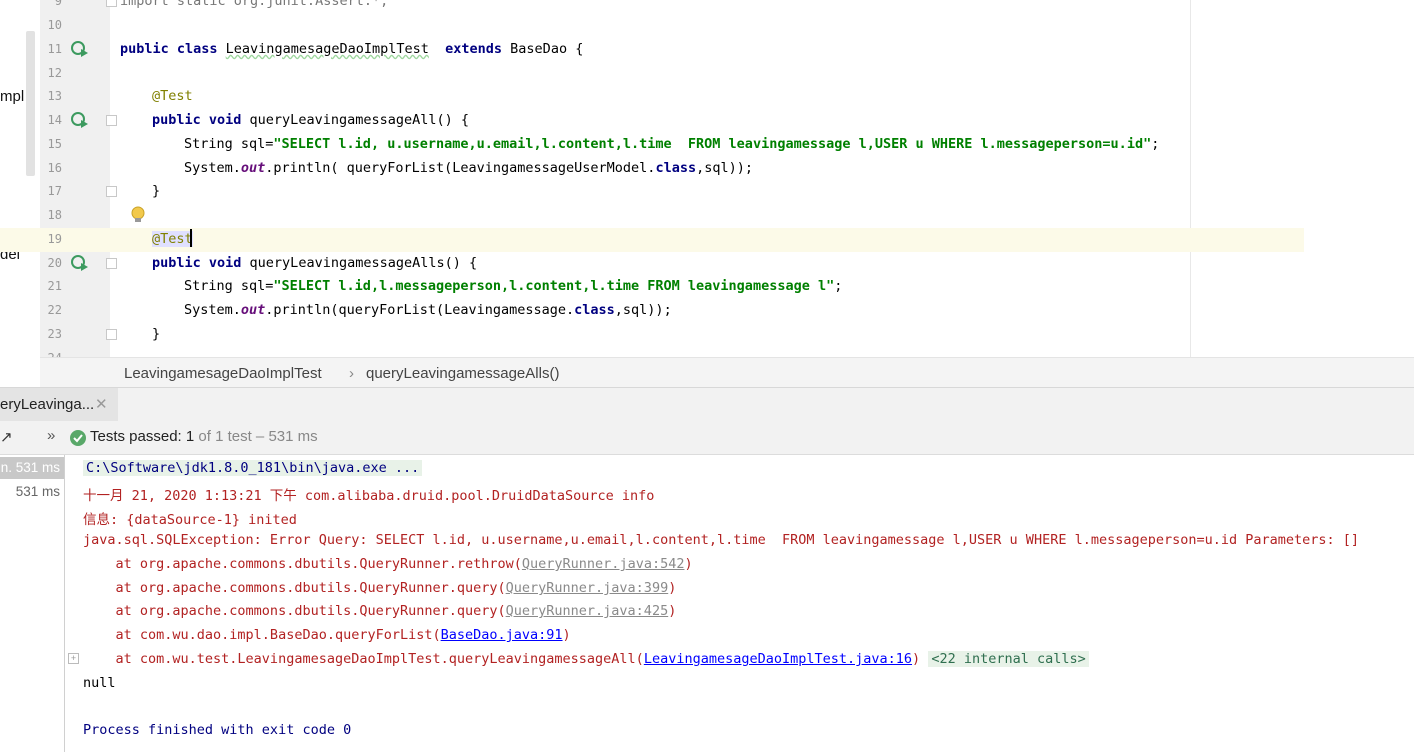 The width and height of the screenshot is (1414, 752). I want to click on line-number: 9, so click(58, 4).